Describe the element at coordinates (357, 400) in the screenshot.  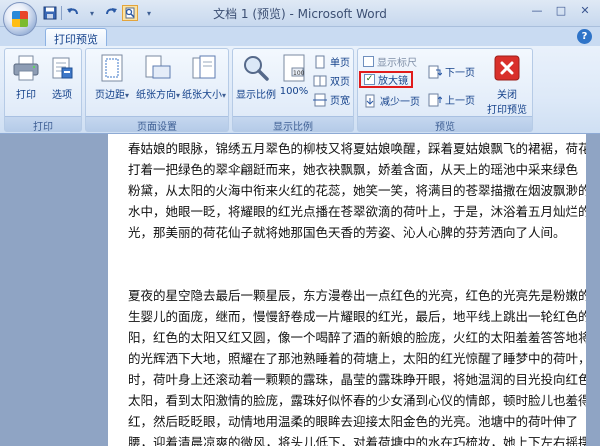
I see `text-line: 太阳，看到太阳激情的脸庞，露珠好似怀春的少女涌到心仪的情郎，顿时脸儿也羞得` at that location.